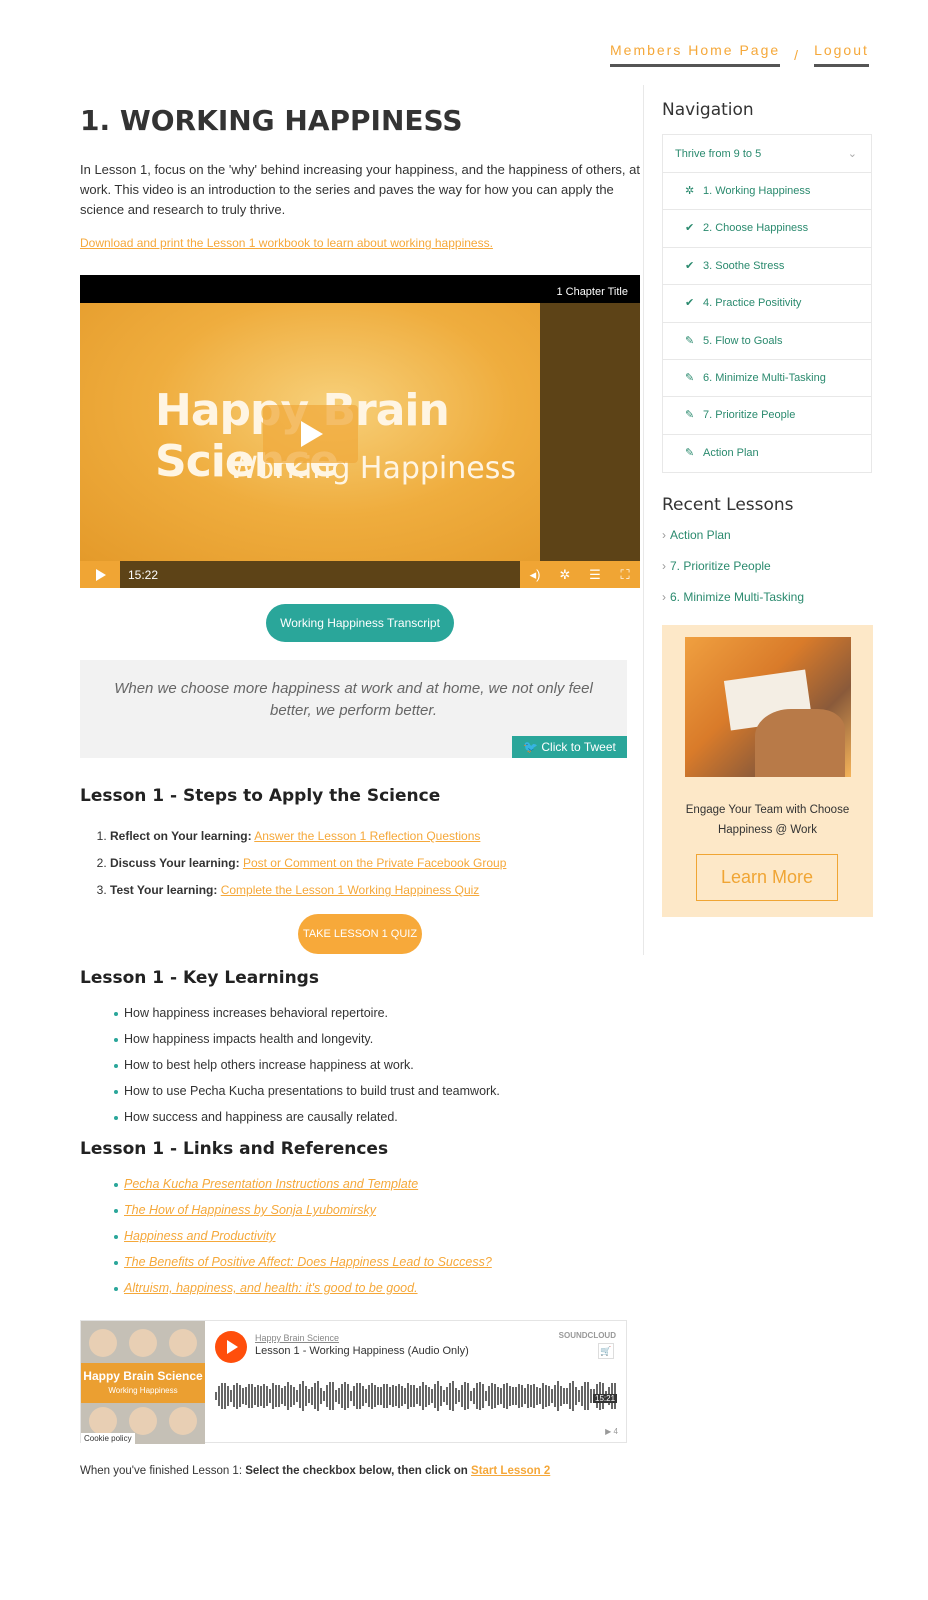 The height and width of the screenshot is (1600, 928). Describe the element at coordinates (360, 289) in the screenshot. I see `chapter-title: 1 Chapter Title` at that location.